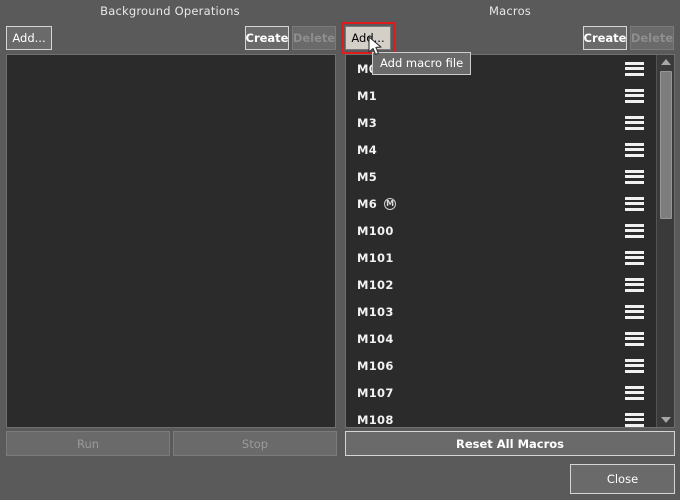  What do you see at coordinates (375, 419) in the screenshot?
I see `macro-label: M108` at bounding box center [375, 419].